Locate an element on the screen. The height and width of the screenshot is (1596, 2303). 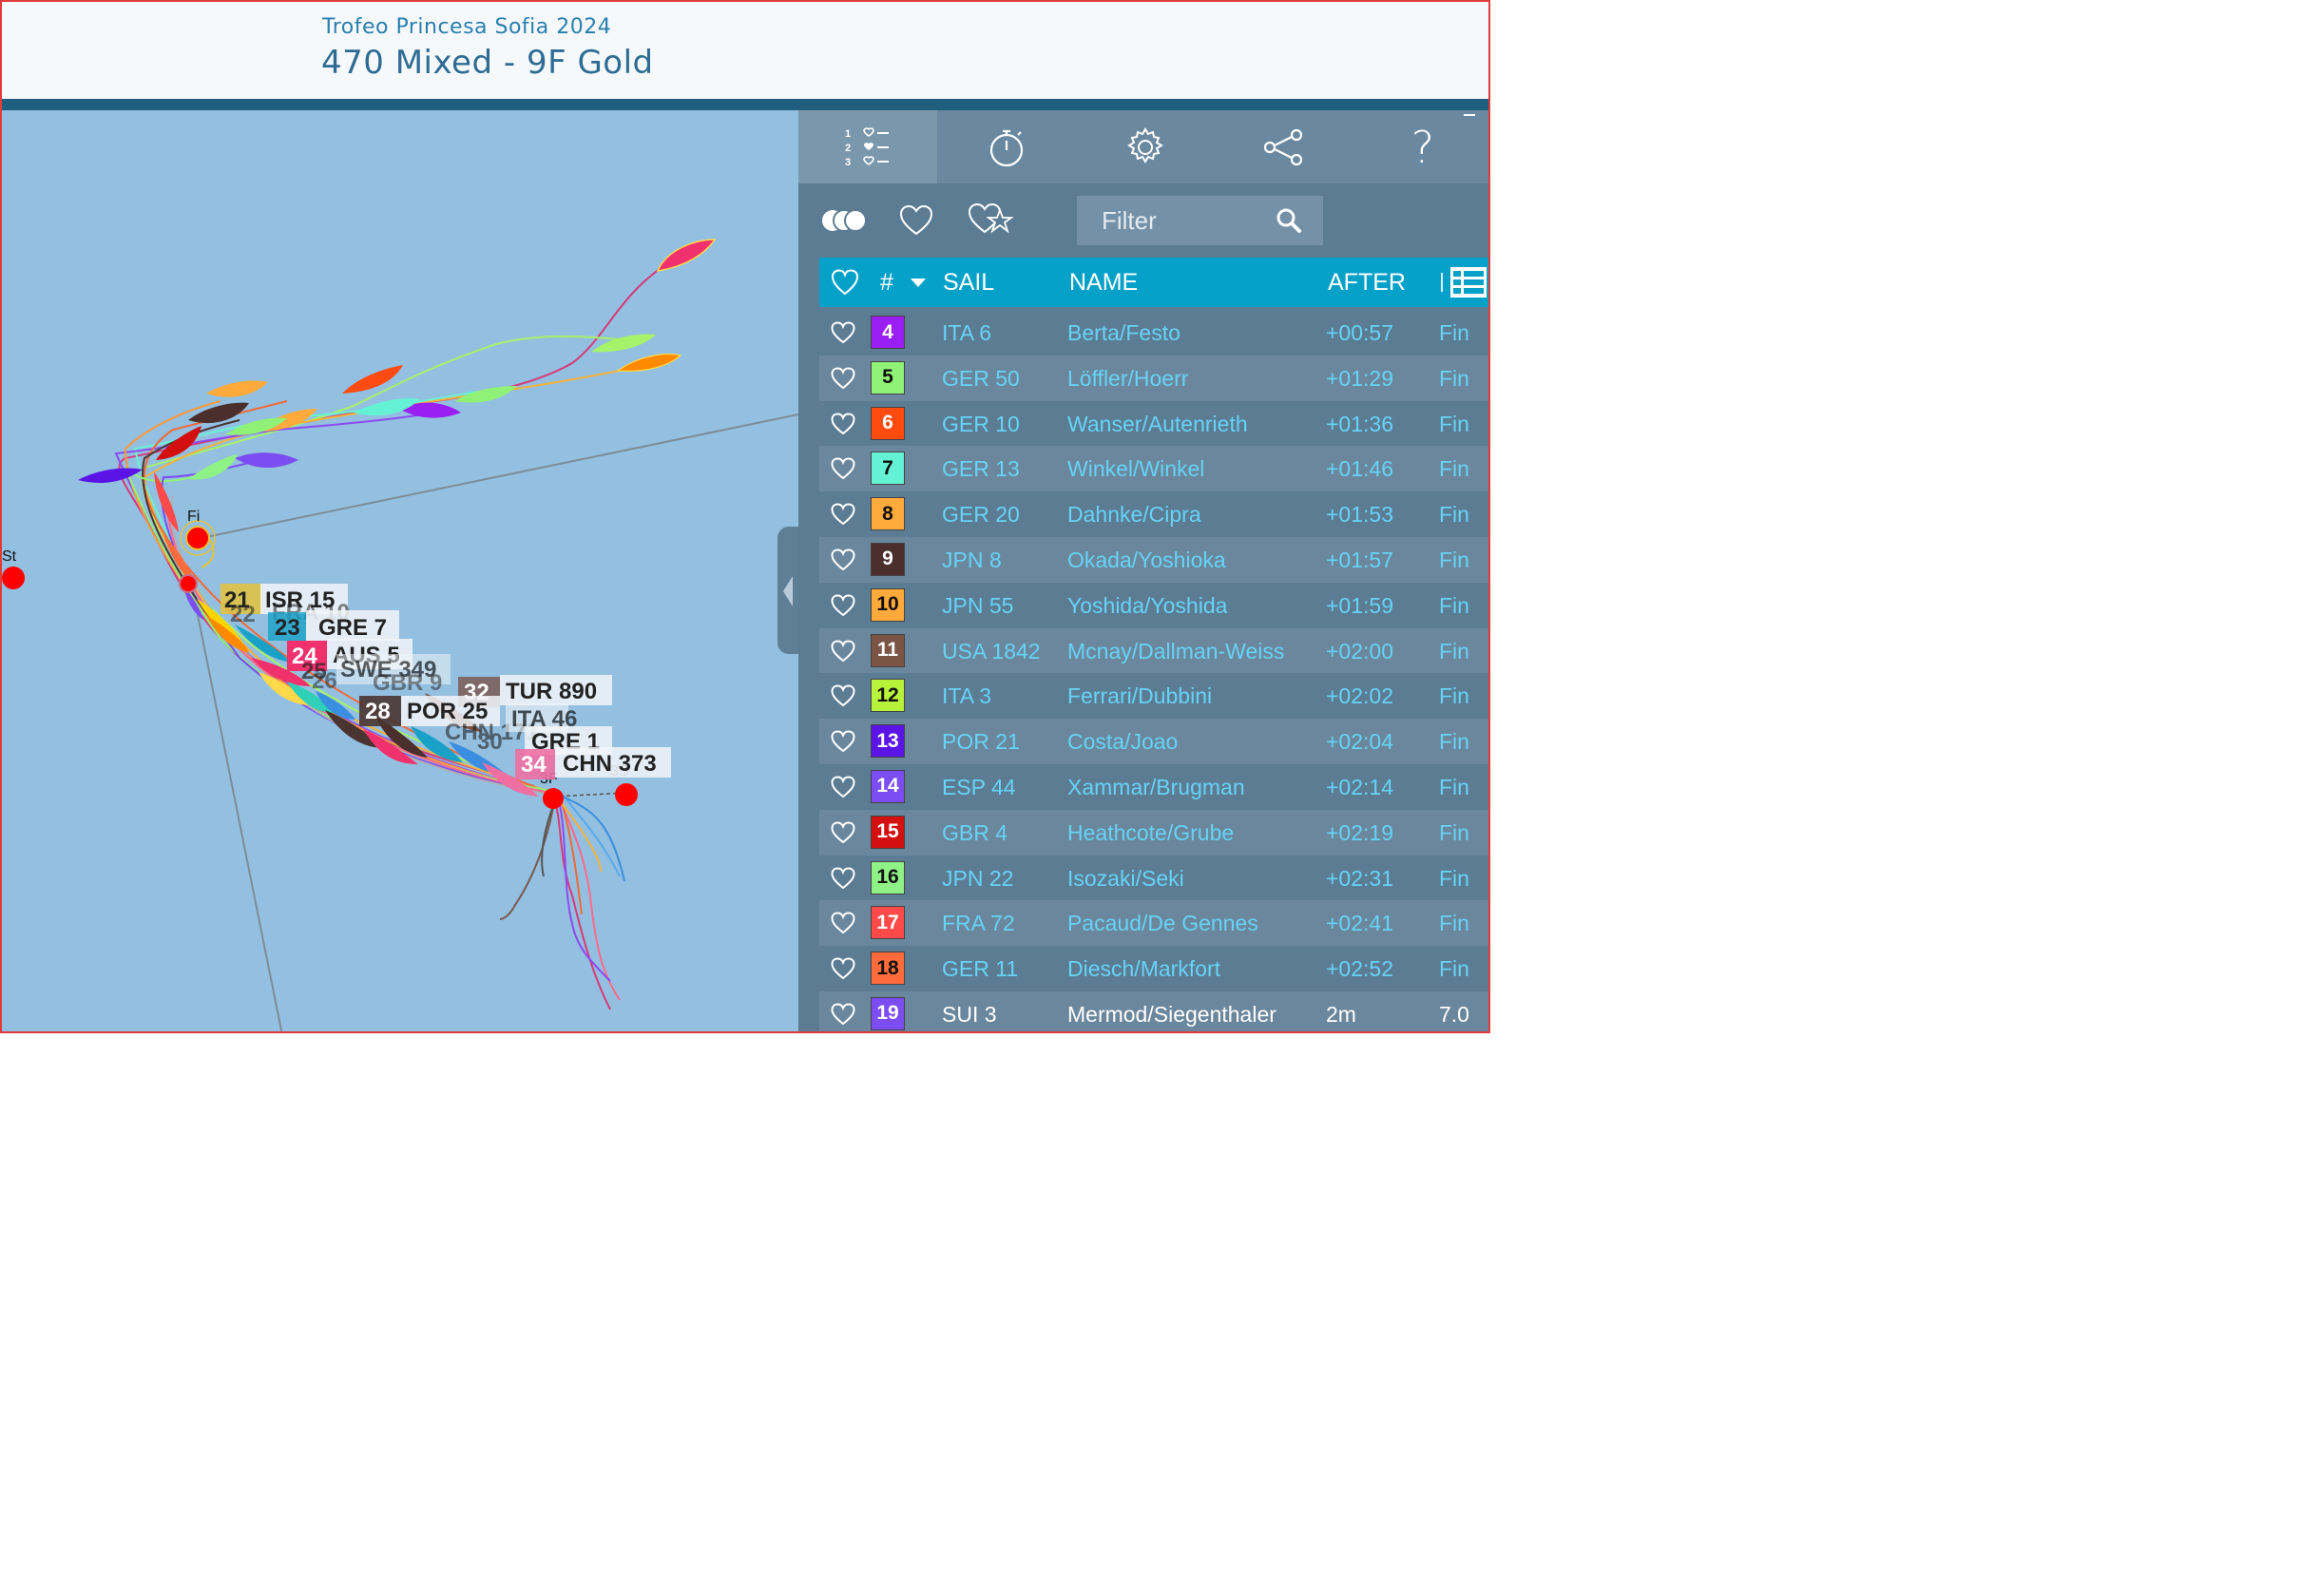
event-name: Trofeo Princesa Sofia 2024 is located at coordinates (467, 27).